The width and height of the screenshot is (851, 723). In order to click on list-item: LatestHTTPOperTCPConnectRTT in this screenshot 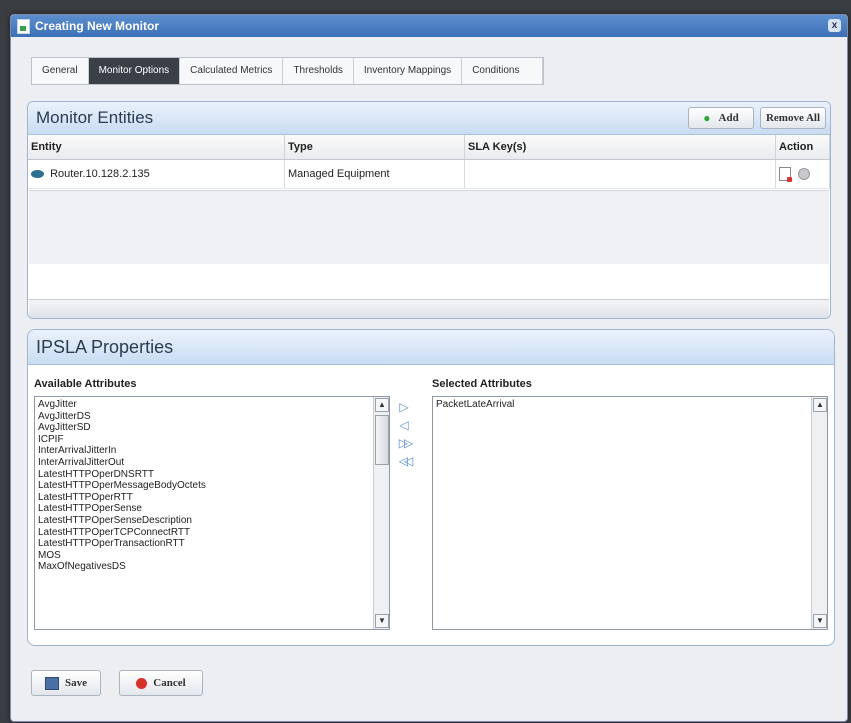, I will do `click(212, 533)`.